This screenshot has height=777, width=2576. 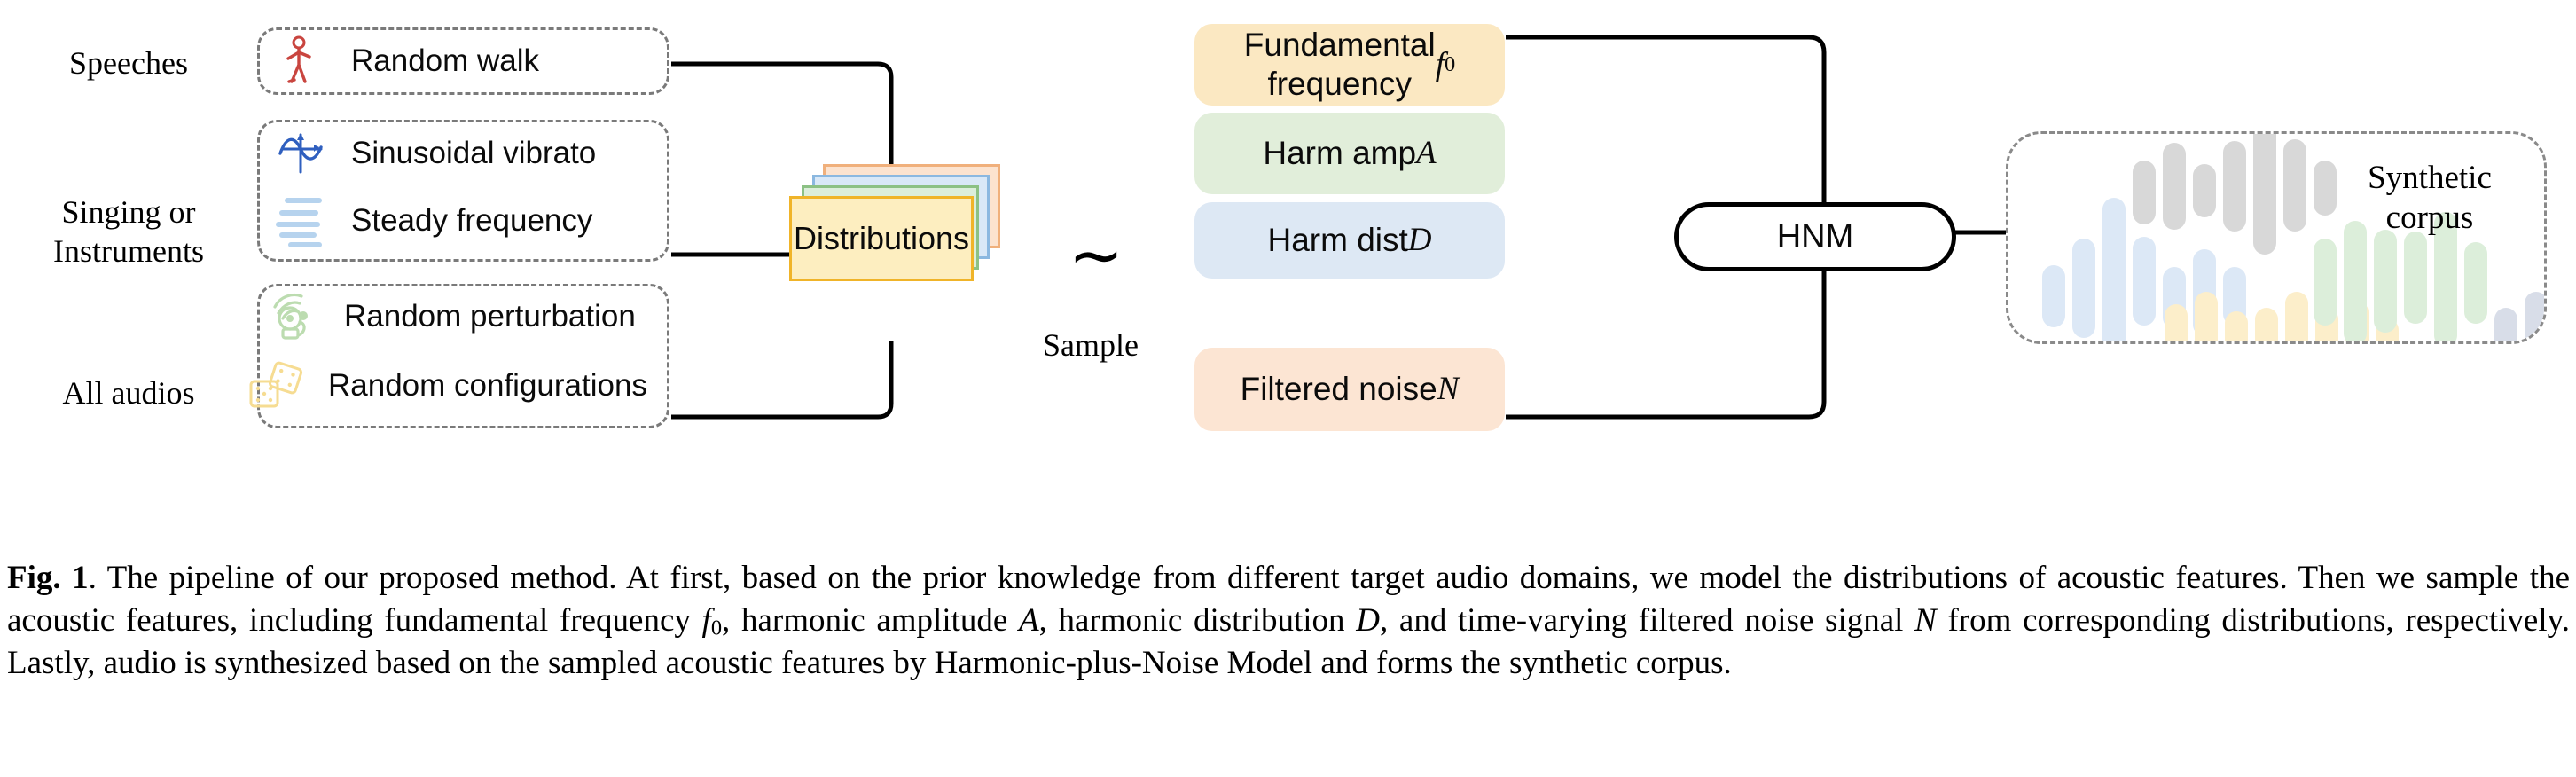 I want to click on prior-item-sinusoidal-vibrato: Sinusoidal vibrato, so click(x=434, y=153).